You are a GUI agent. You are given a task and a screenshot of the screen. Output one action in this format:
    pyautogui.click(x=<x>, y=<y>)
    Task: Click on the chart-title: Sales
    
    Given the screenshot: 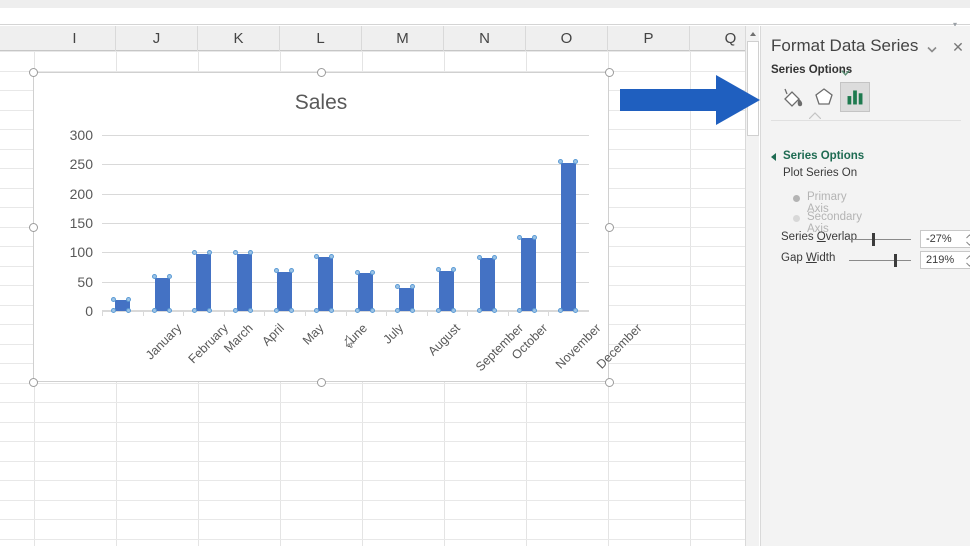 What is the action you would take?
    pyautogui.click(x=321, y=103)
    